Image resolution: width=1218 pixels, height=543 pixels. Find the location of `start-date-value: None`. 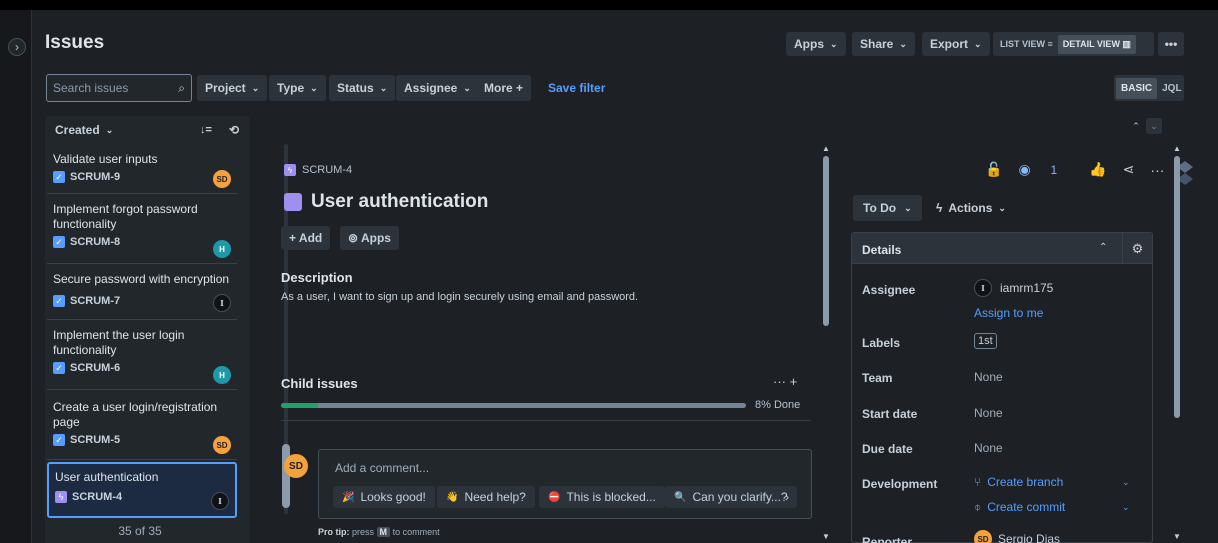

start-date-value: None is located at coordinates (988, 413).